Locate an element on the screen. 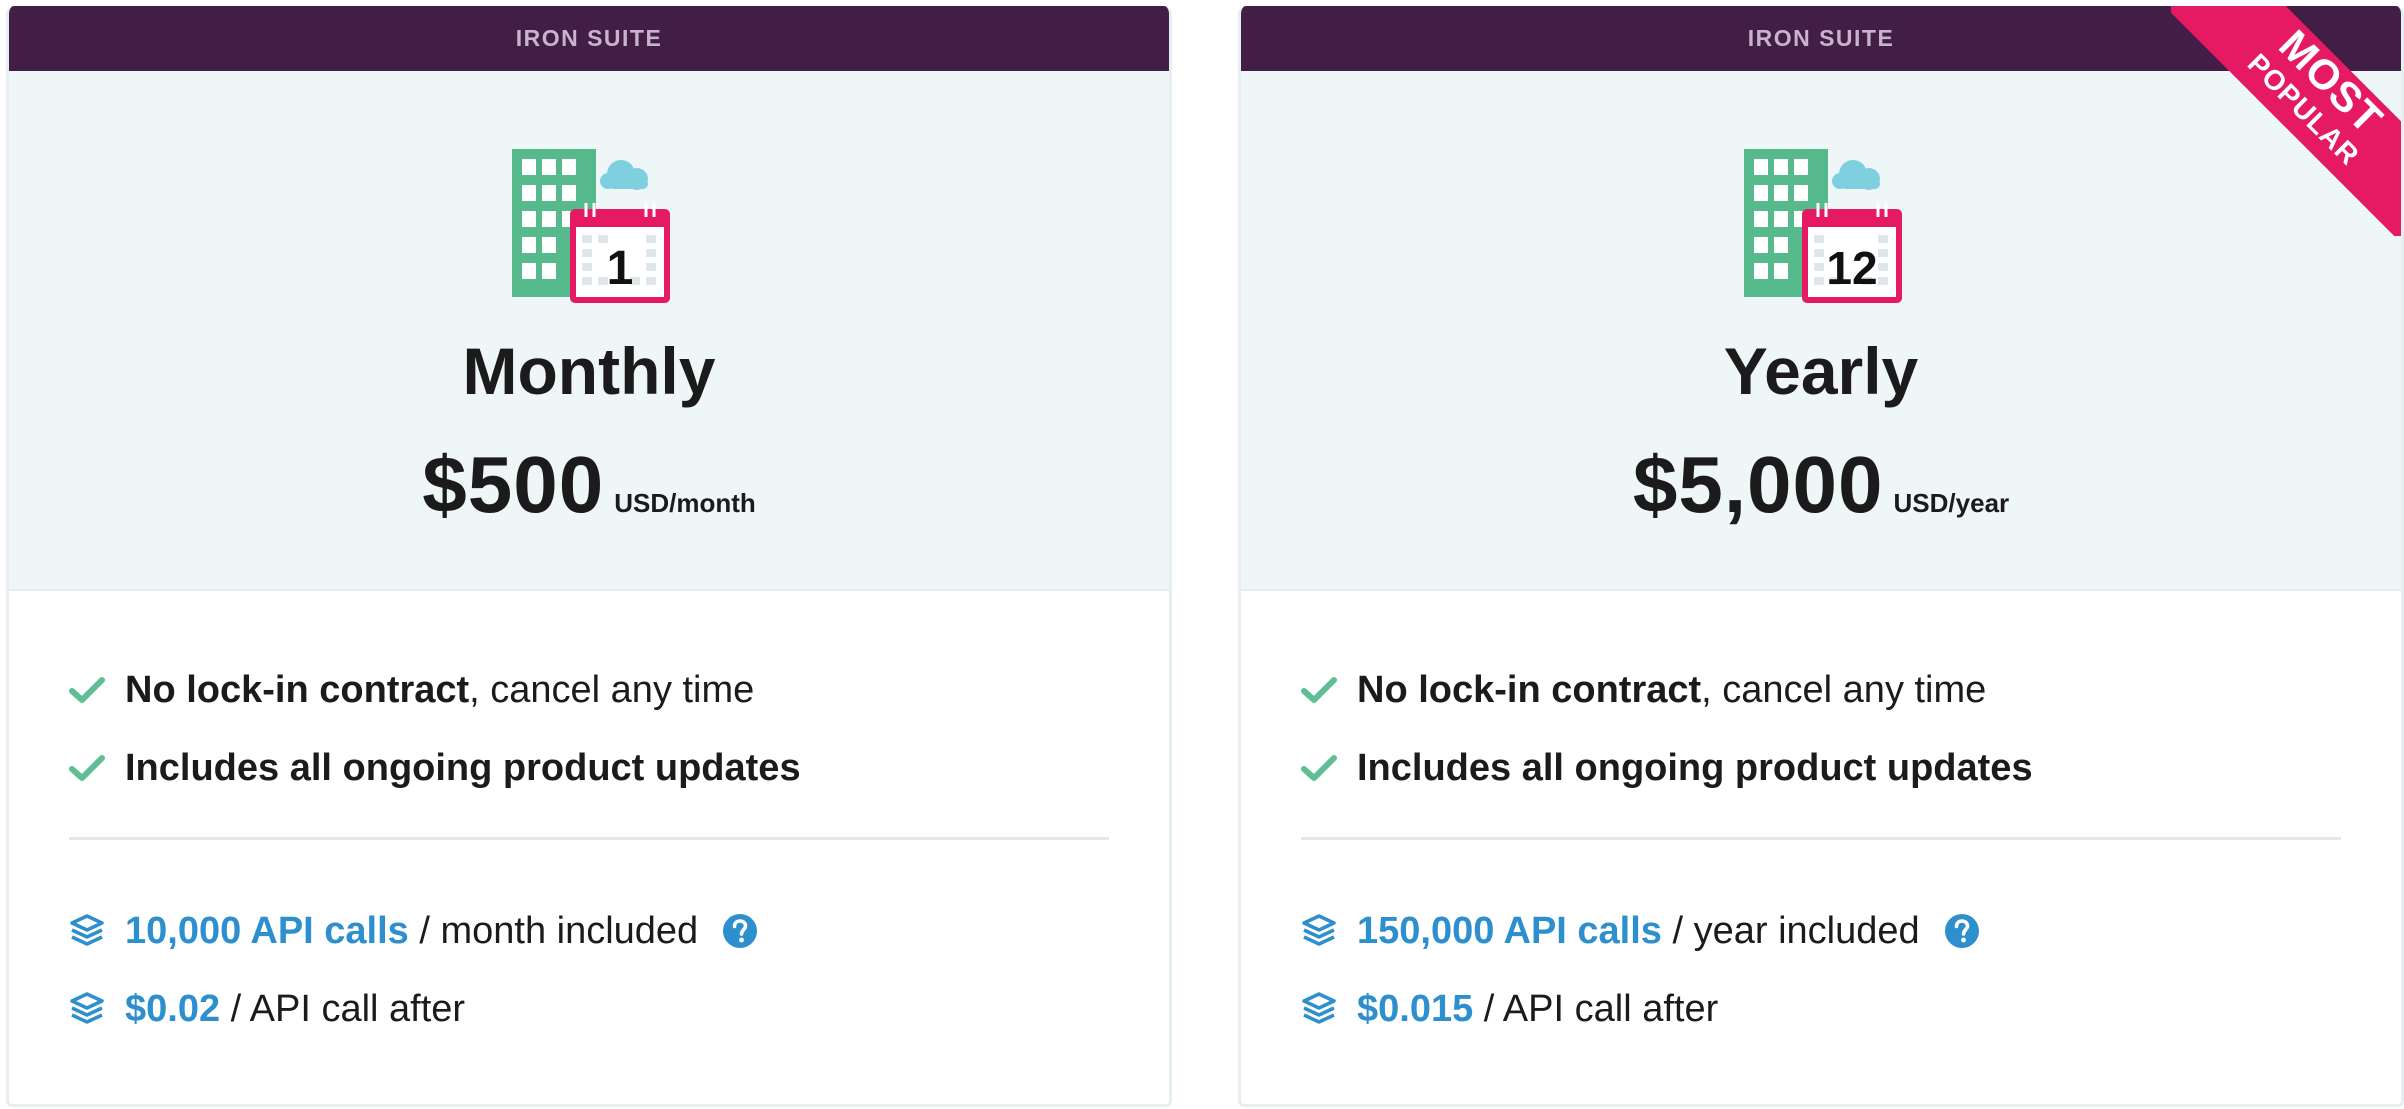  calendar-number: 12 is located at coordinates (1851, 268).